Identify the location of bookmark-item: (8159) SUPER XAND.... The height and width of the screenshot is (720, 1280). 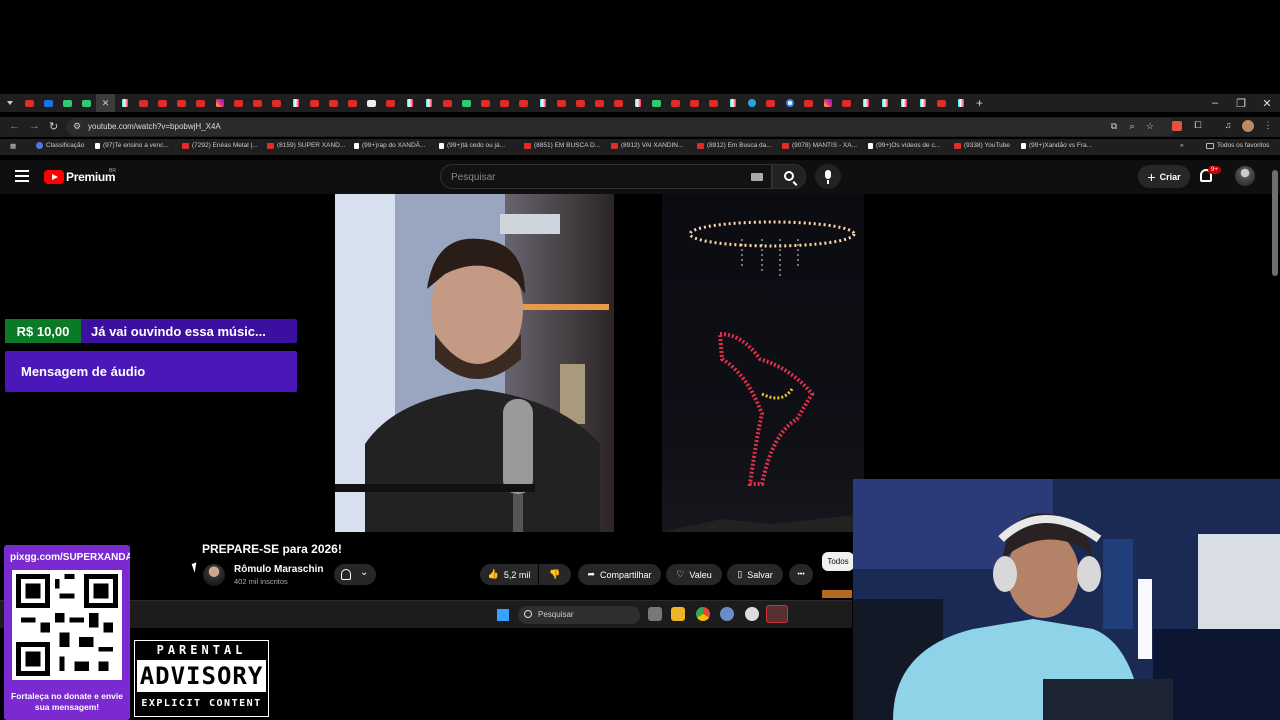
(306, 145).